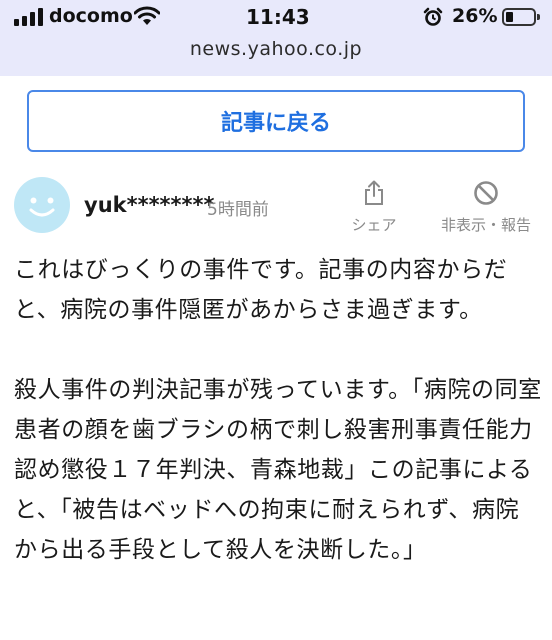 The image size is (552, 640). What do you see at coordinates (485, 225) in the screenshot?
I see `hide-report-label: 非表示・報告` at bounding box center [485, 225].